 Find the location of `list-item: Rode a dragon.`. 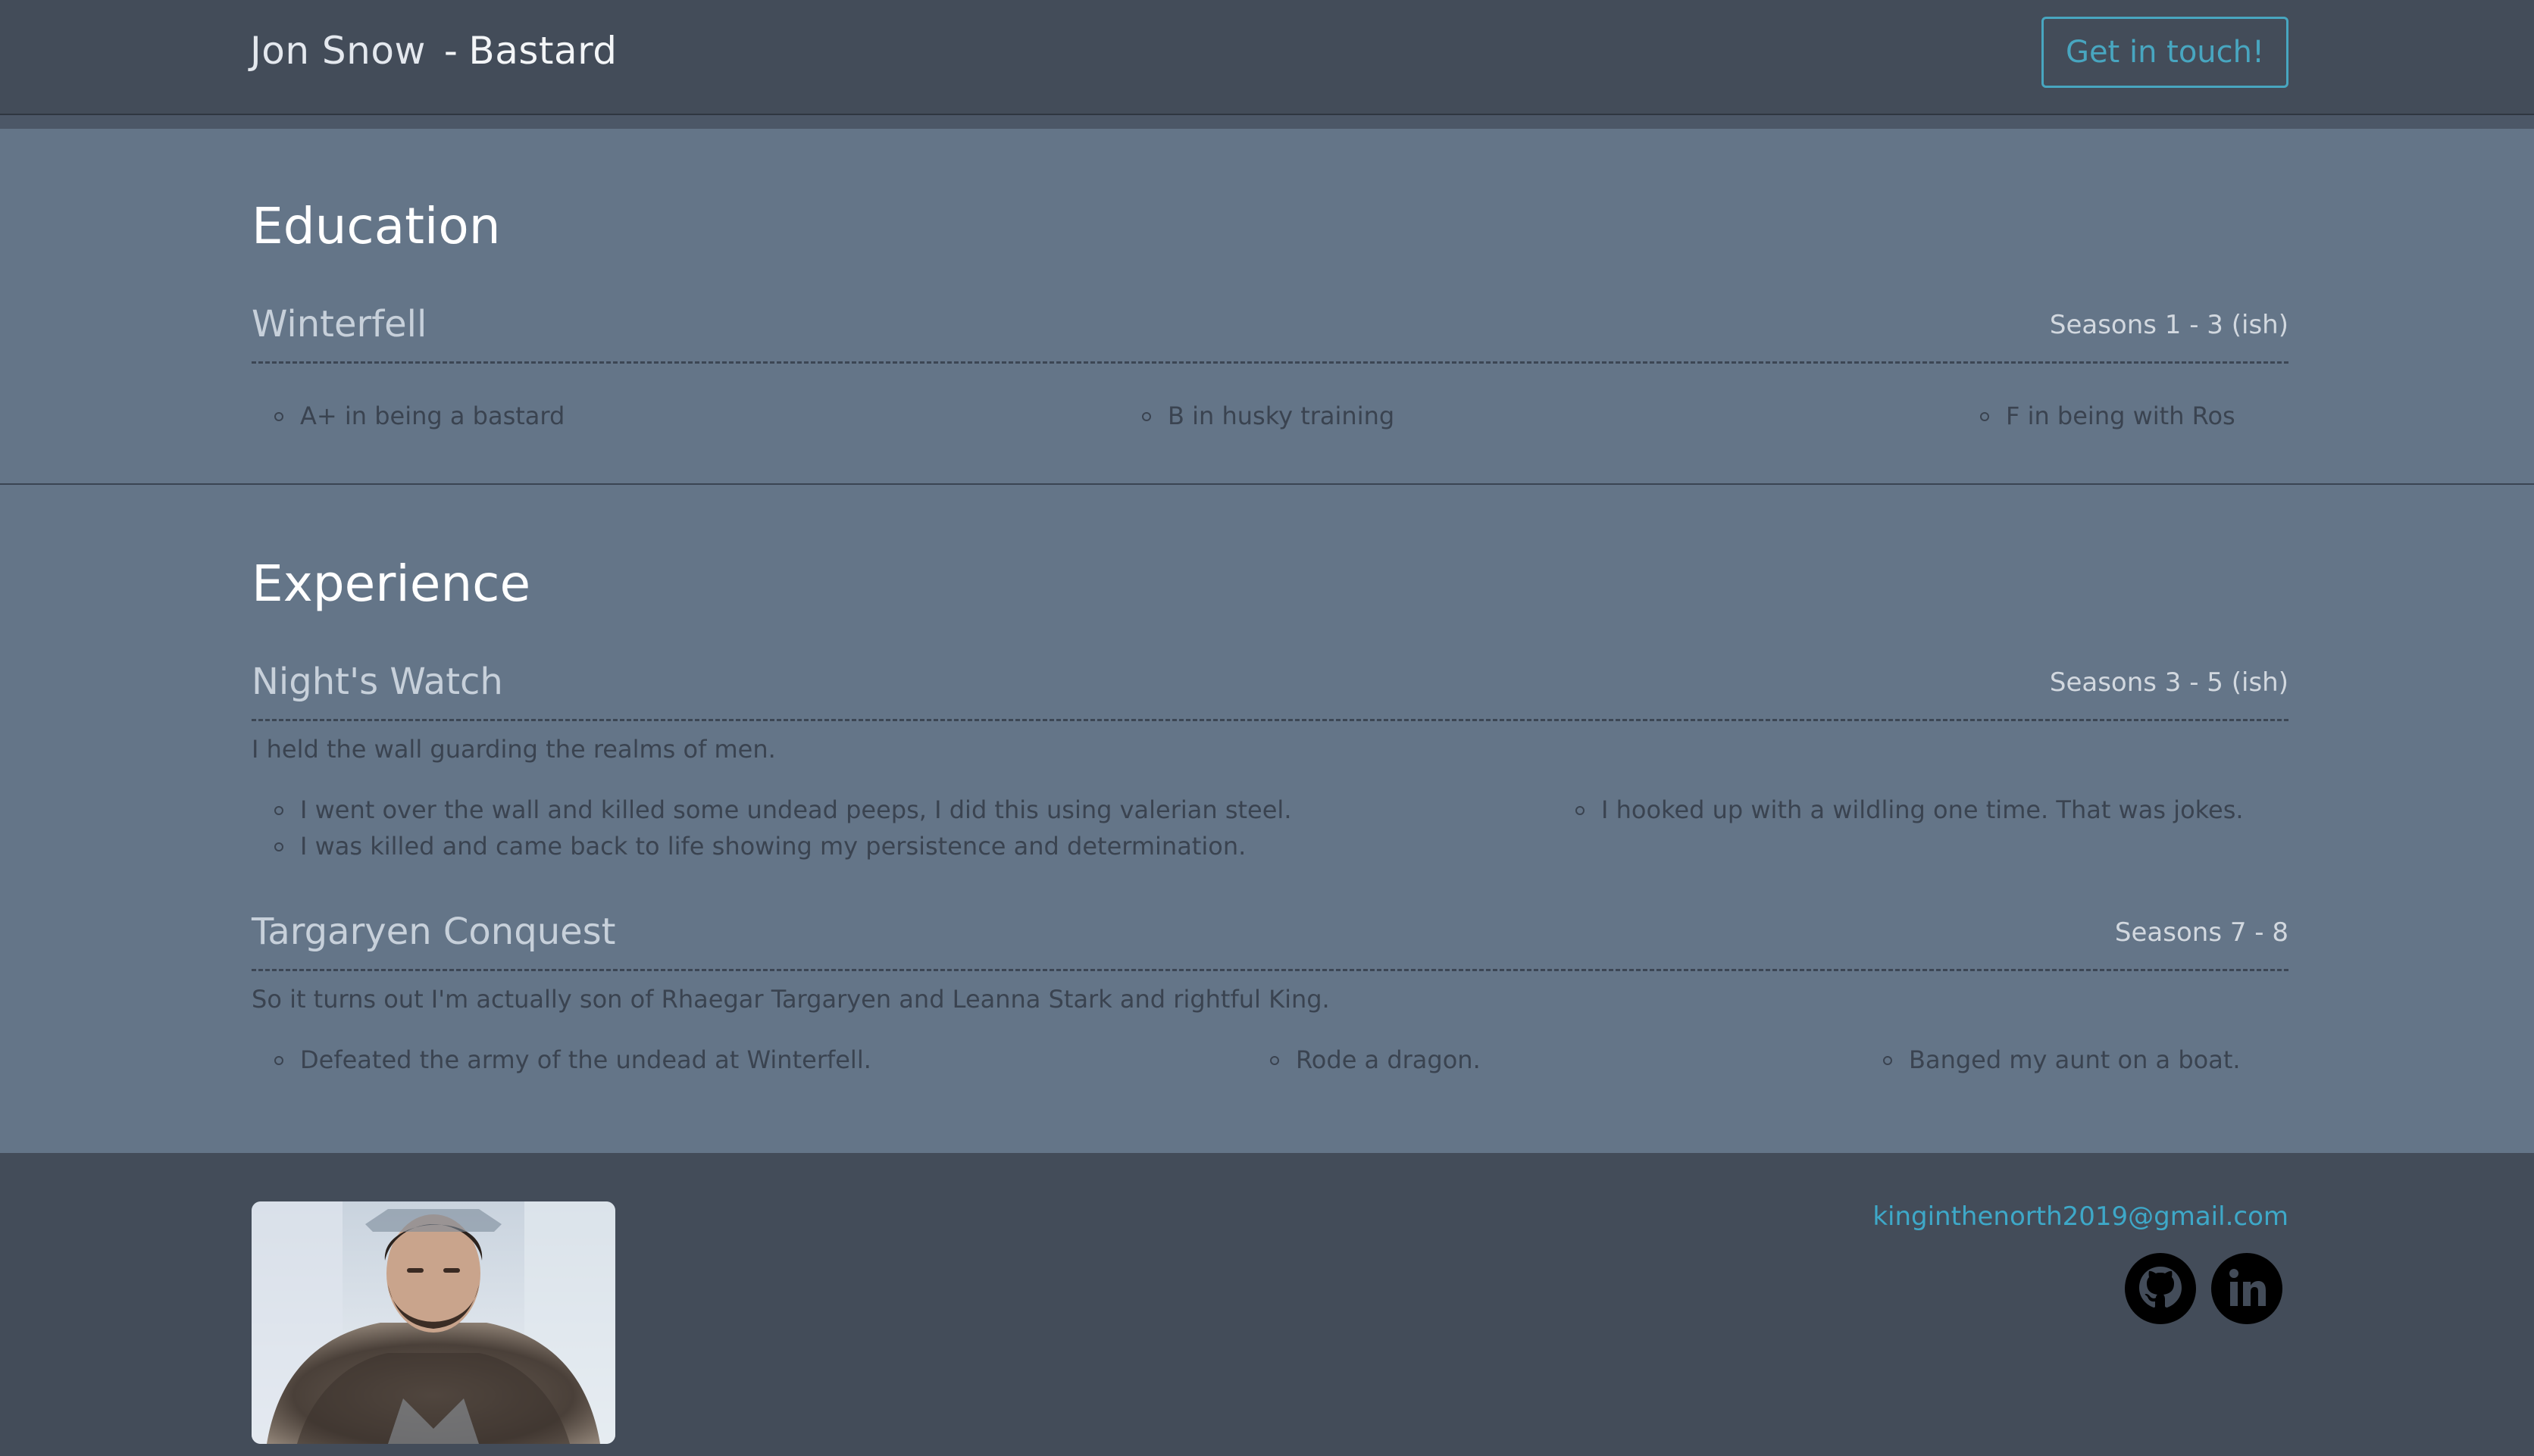

list-item: Rode a dragon. is located at coordinates (1375, 1059).